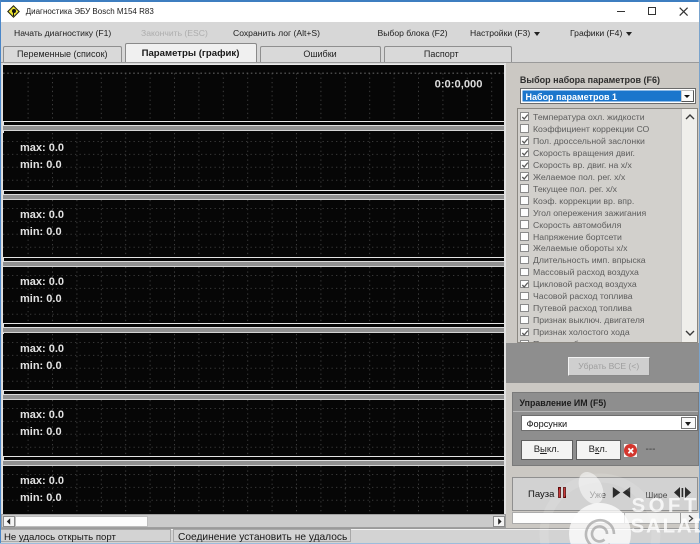 The width and height of the screenshot is (700, 544). What do you see at coordinates (459, 85) in the screenshot?
I see `svg-text: 0:0:0,000` at bounding box center [459, 85].